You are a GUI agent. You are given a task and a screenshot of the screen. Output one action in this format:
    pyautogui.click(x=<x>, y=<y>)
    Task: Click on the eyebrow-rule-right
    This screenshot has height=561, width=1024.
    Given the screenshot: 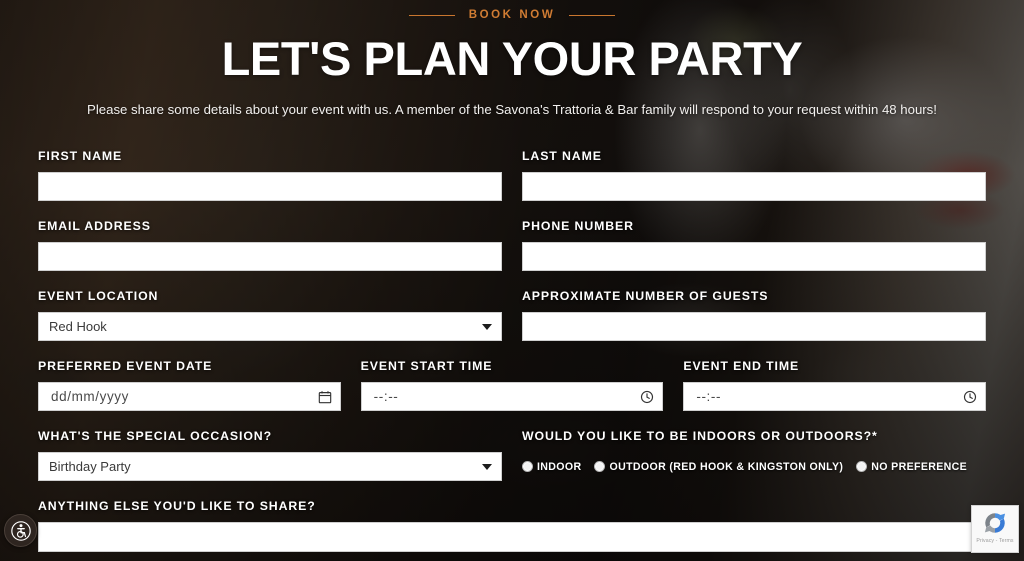 What is the action you would take?
    pyautogui.click(x=592, y=15)
    